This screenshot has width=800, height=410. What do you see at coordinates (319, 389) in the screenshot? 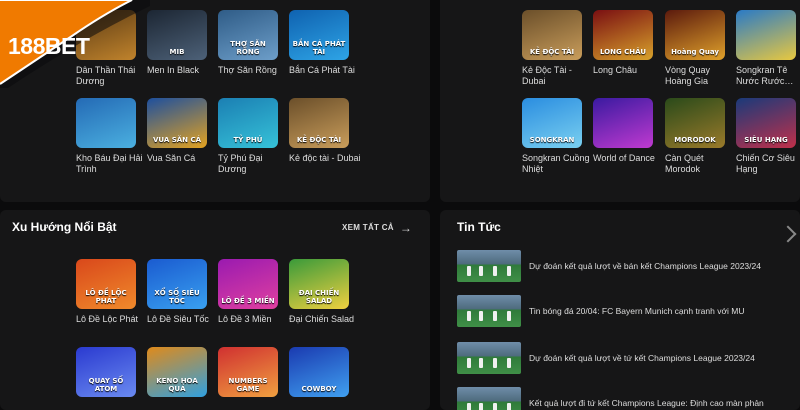
I see `game-thumbnail-title: COWBOY` at bounding box center [319, 389].